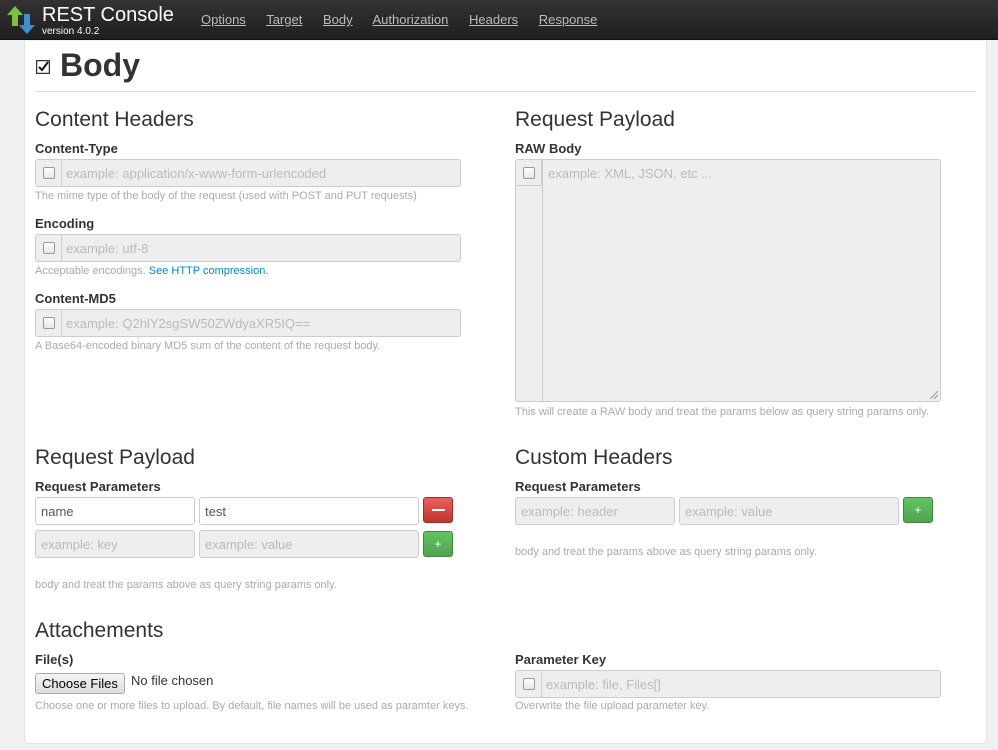 The image size is (998, 750). What do you see at coordinates (789, 511) in the screenshot?
I see `custom-header-value-input: example: value` at bounding box center [789, 511].